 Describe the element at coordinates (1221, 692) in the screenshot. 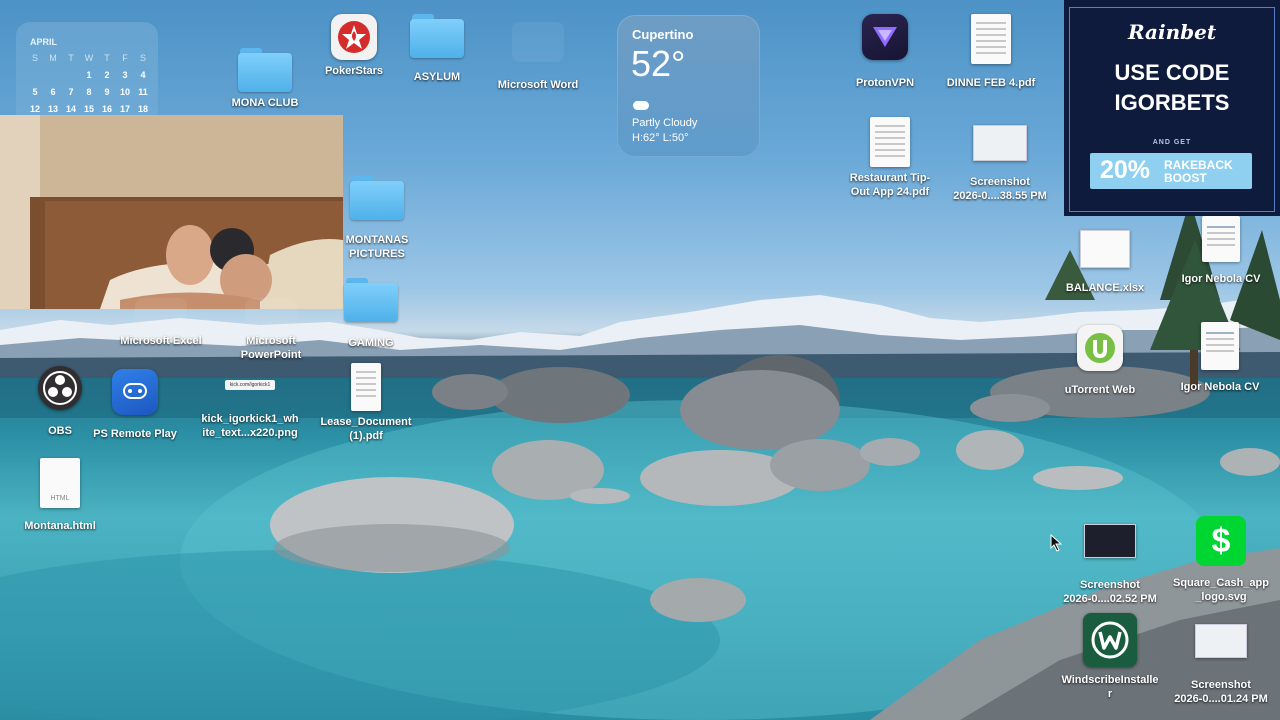

I see `icon-label: Screenshot 2026-0....01.24 PM` at that location.